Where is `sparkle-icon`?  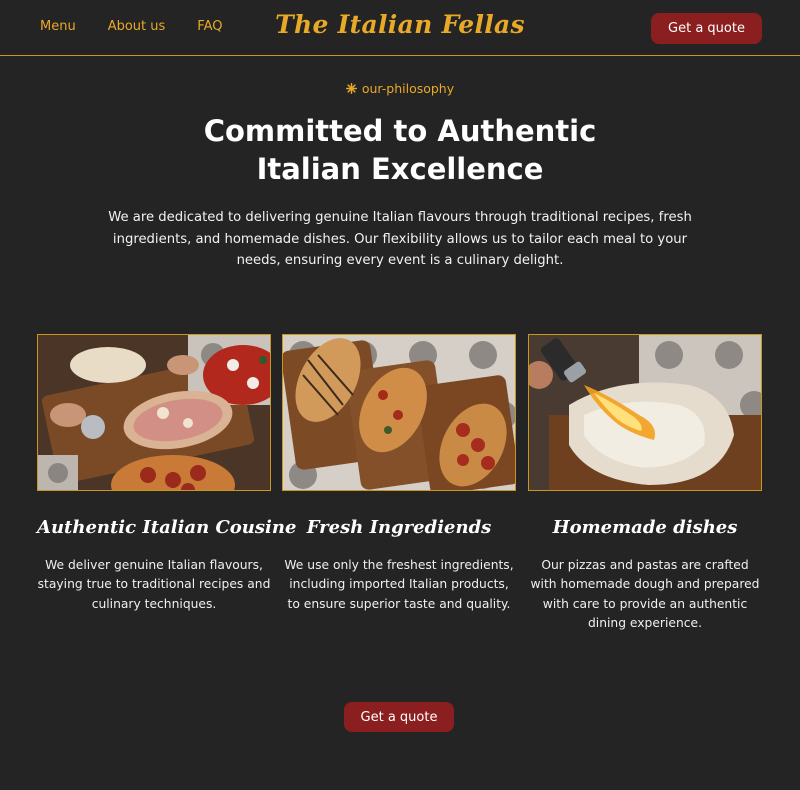
sparkle-icon is located at coordinates (351, 88).